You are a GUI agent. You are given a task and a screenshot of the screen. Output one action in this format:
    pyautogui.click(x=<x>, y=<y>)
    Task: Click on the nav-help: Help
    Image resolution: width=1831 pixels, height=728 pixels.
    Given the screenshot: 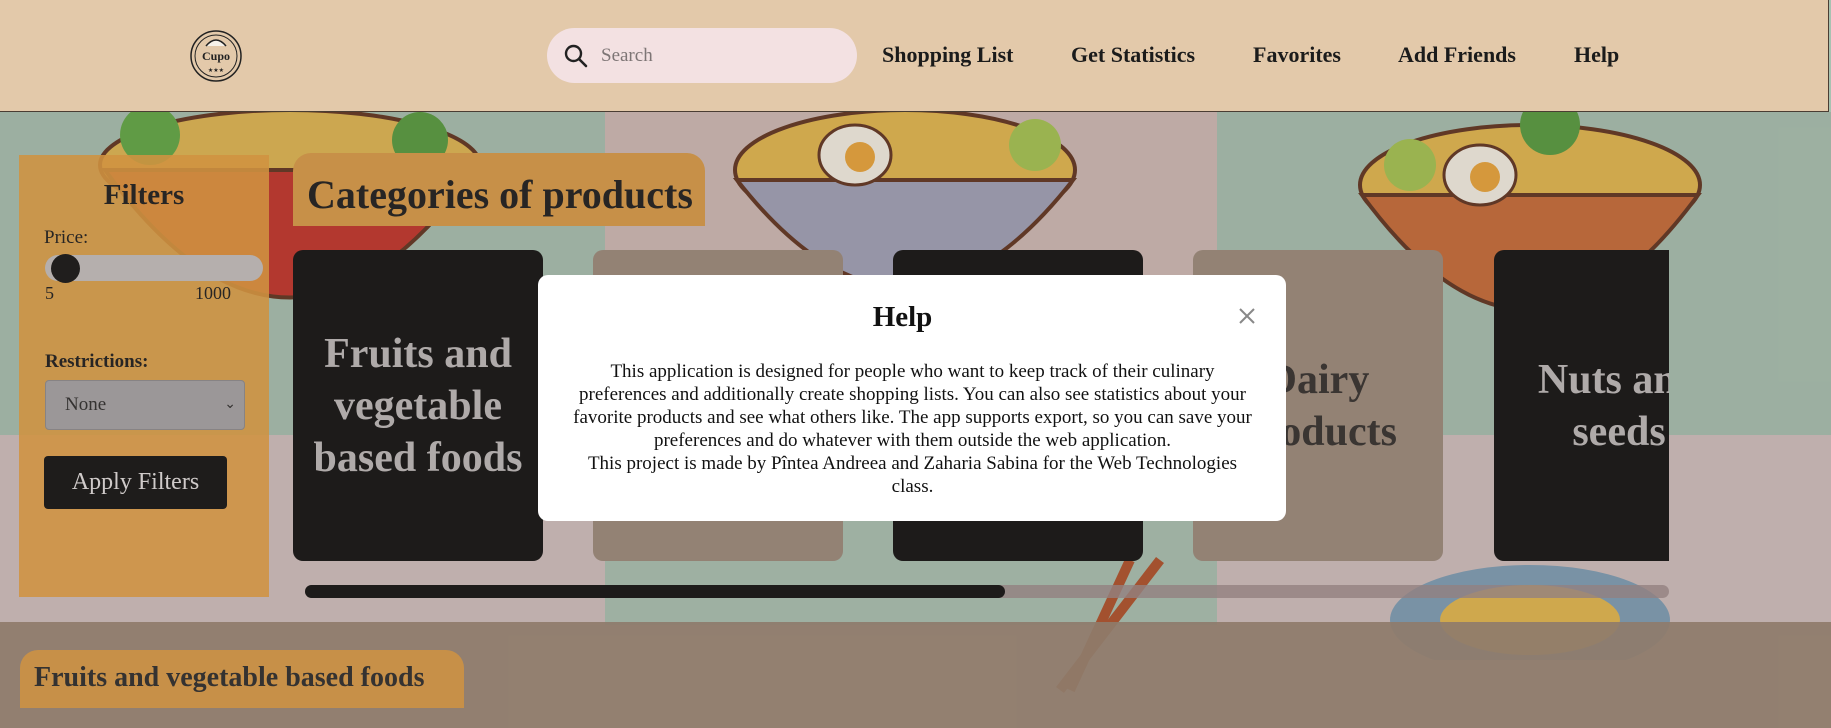 What is the action you would take?
    pyautogui.click(x=1596, y=55)
    